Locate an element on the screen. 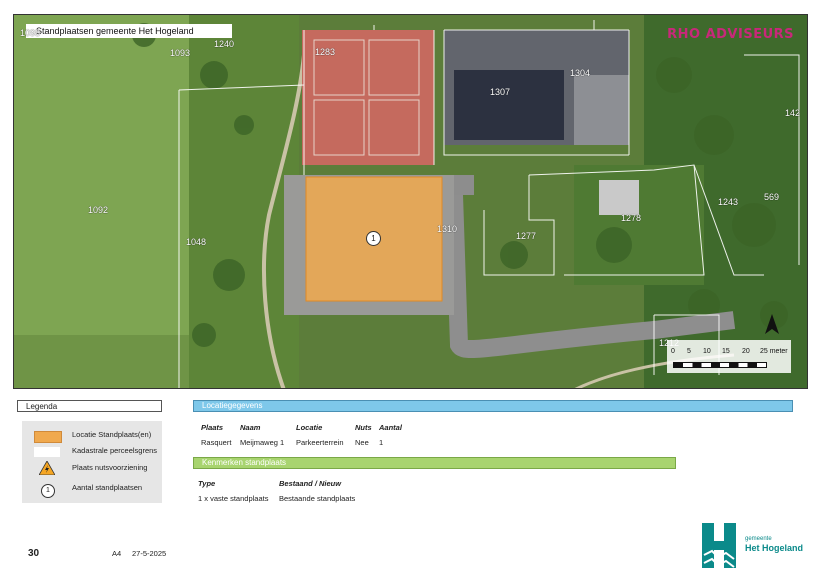 The image size is (822, 581). locatiegegevens-heading: Locatiegegevens is located at coordinates (493, 406).